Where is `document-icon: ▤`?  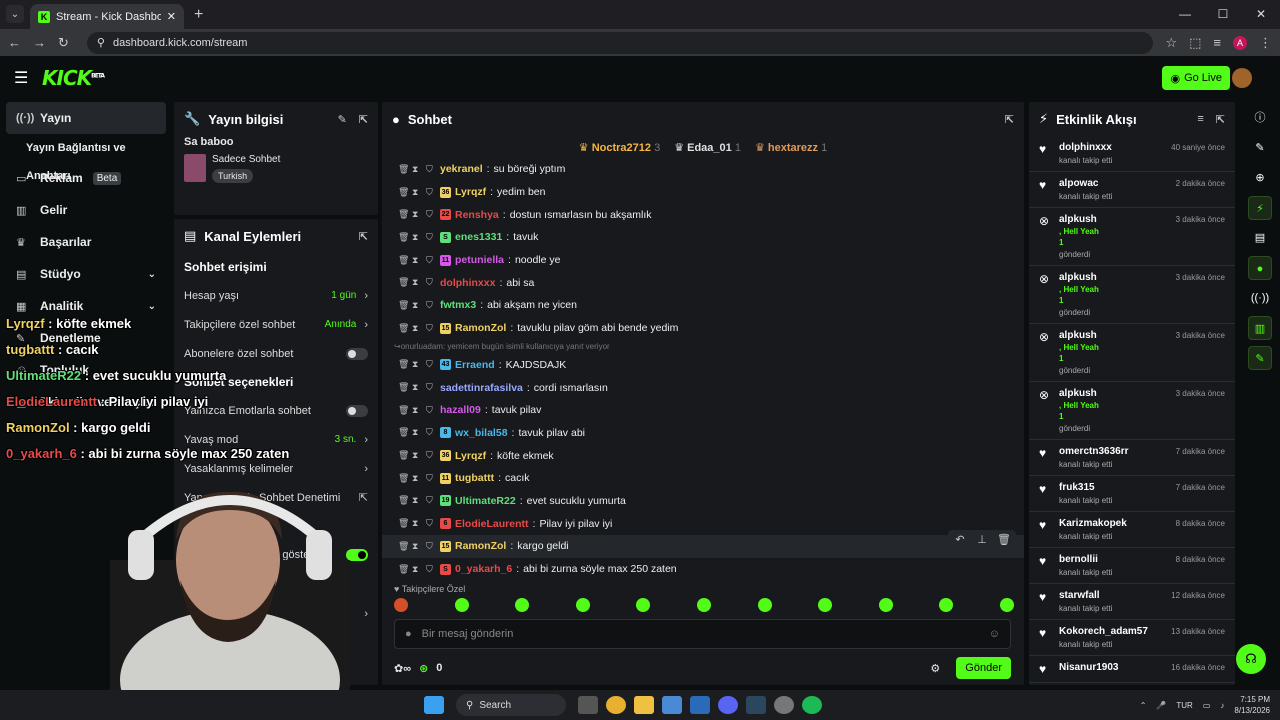
document-icon: ▤ is located at coordinates (1260, 238).